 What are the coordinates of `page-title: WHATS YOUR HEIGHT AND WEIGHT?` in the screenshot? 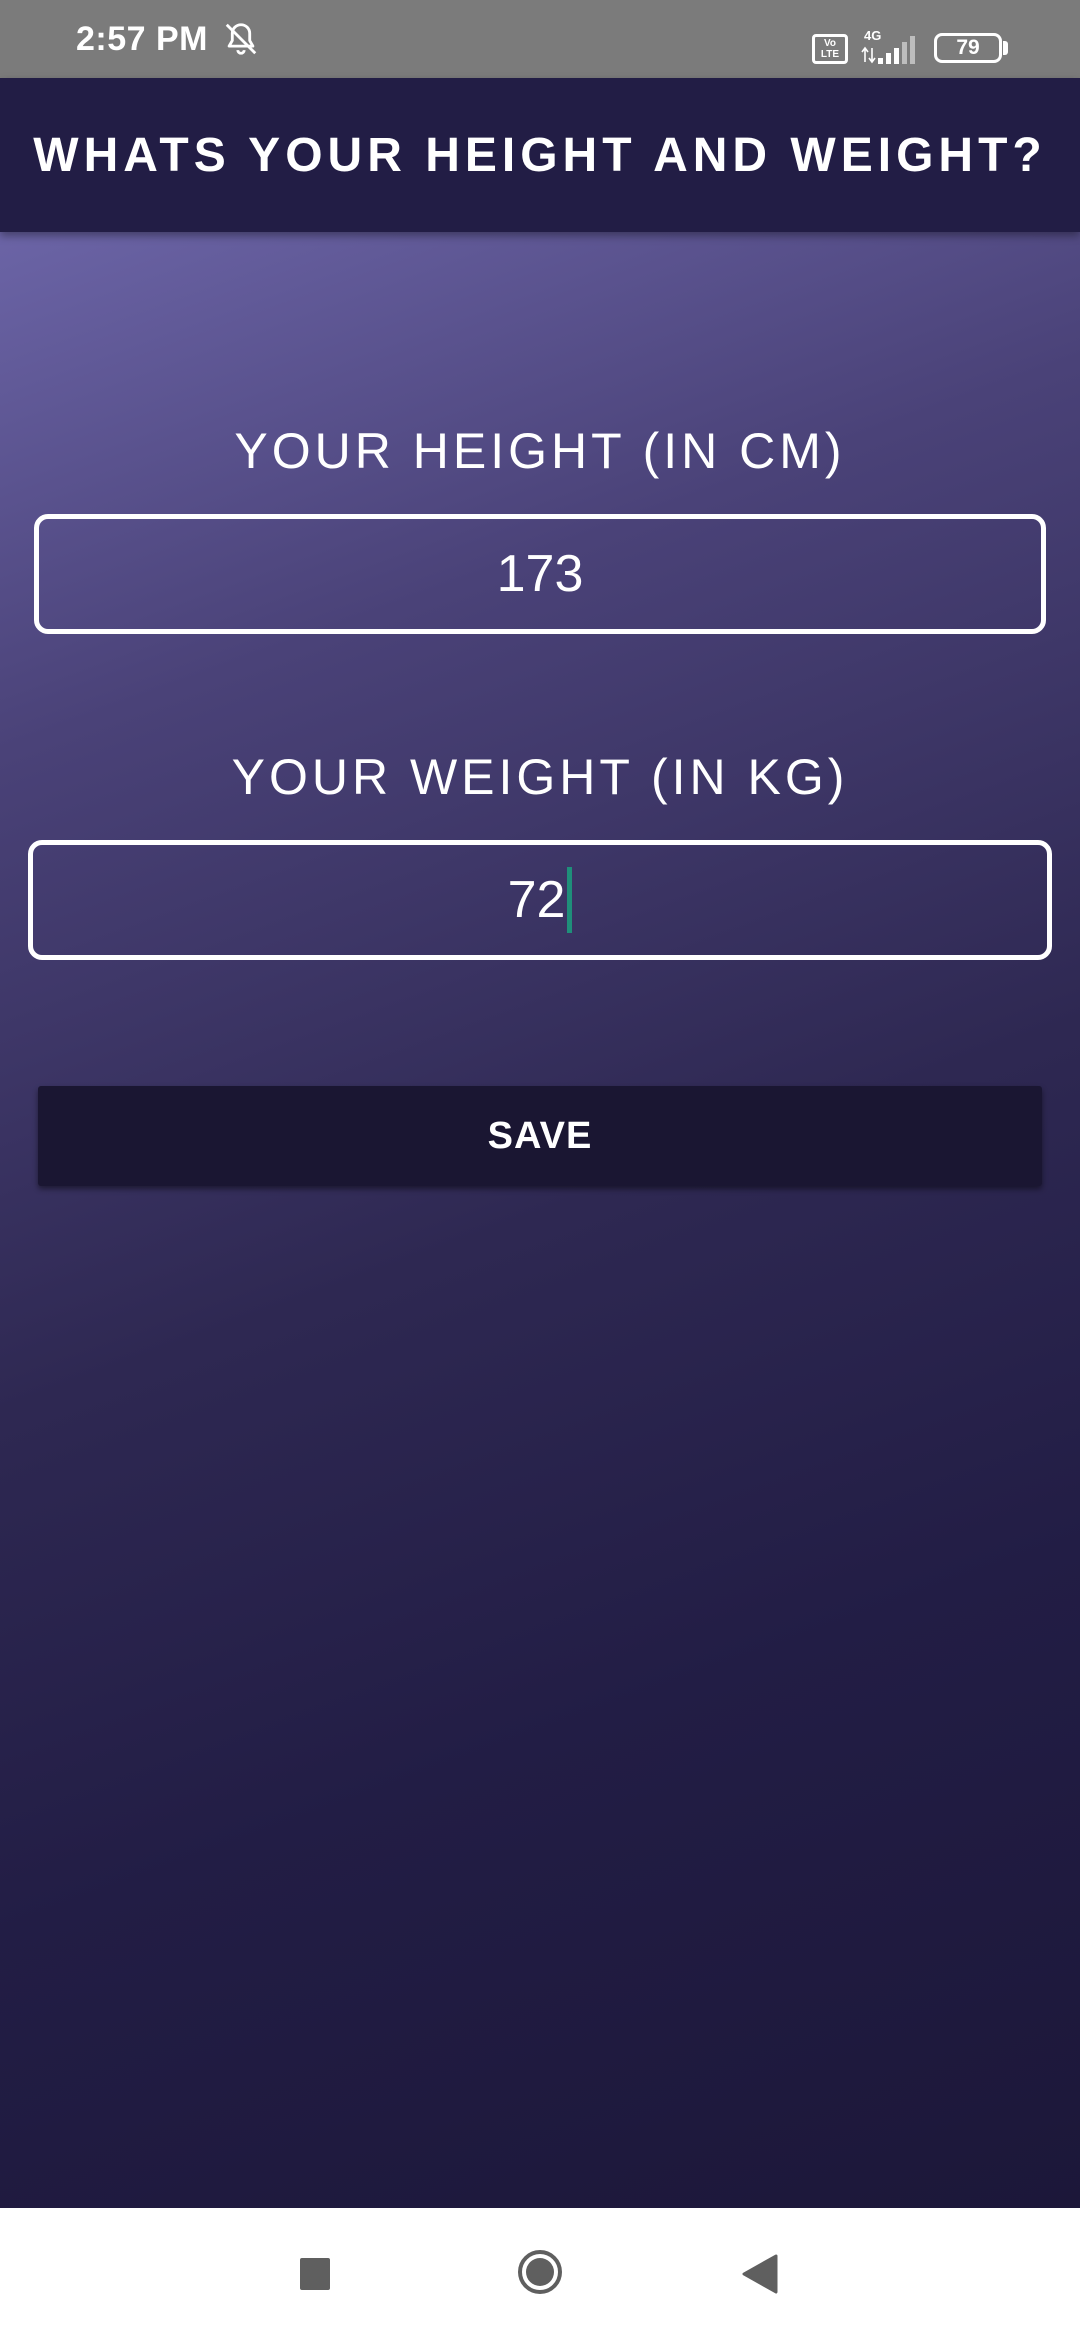 It's located at (540, 155).